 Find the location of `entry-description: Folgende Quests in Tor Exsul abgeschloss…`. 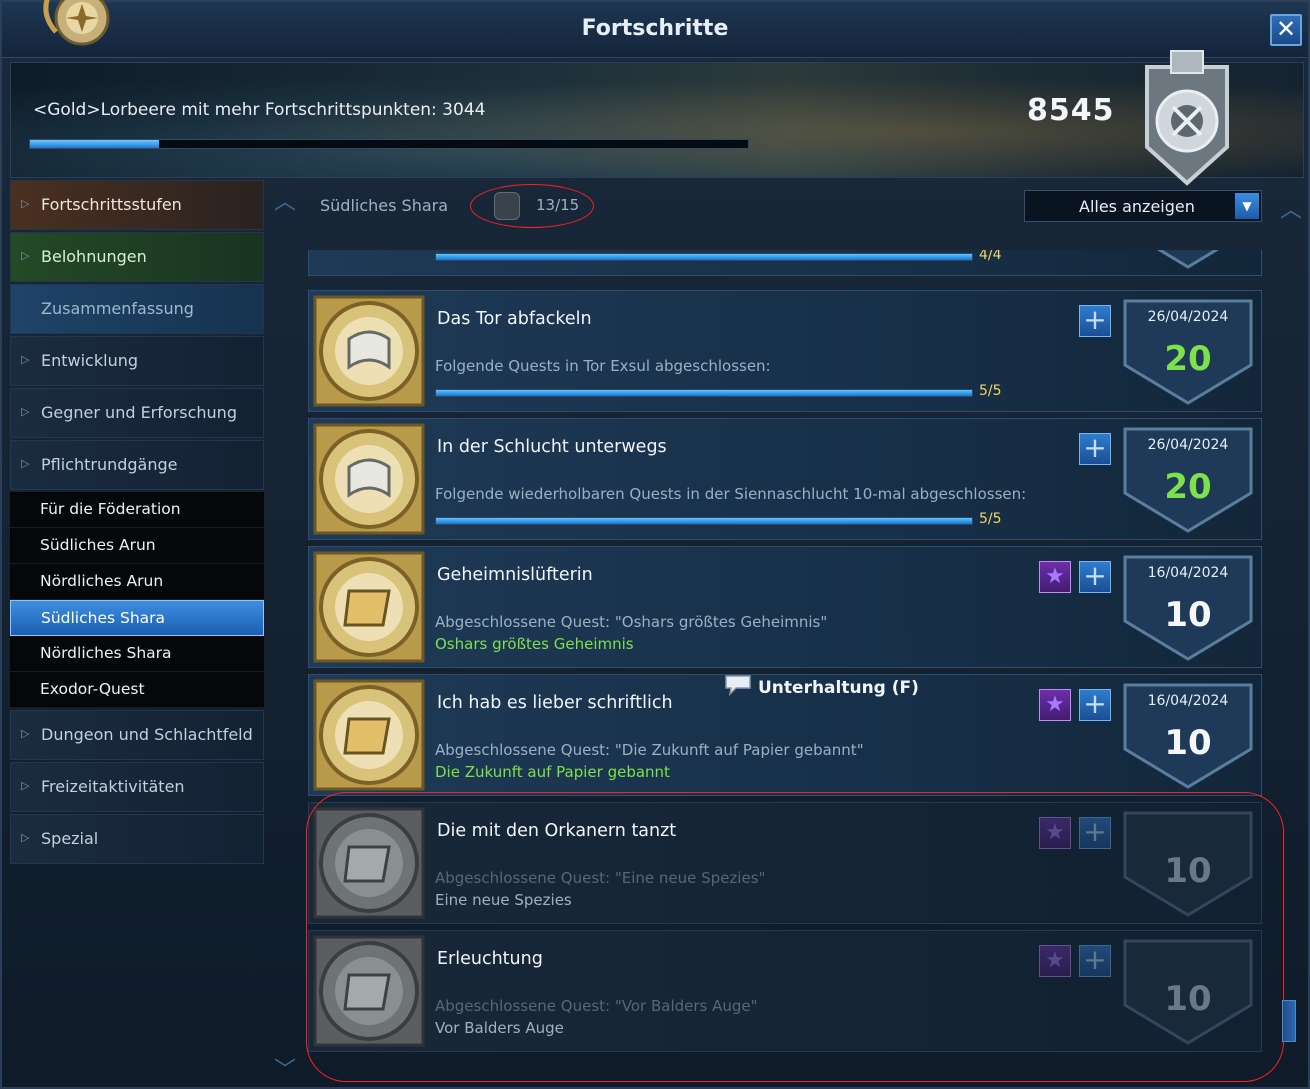

entry-description: Folgende Quests in Tor Exsul abgeschloss… is located at coordinates (603, 366).